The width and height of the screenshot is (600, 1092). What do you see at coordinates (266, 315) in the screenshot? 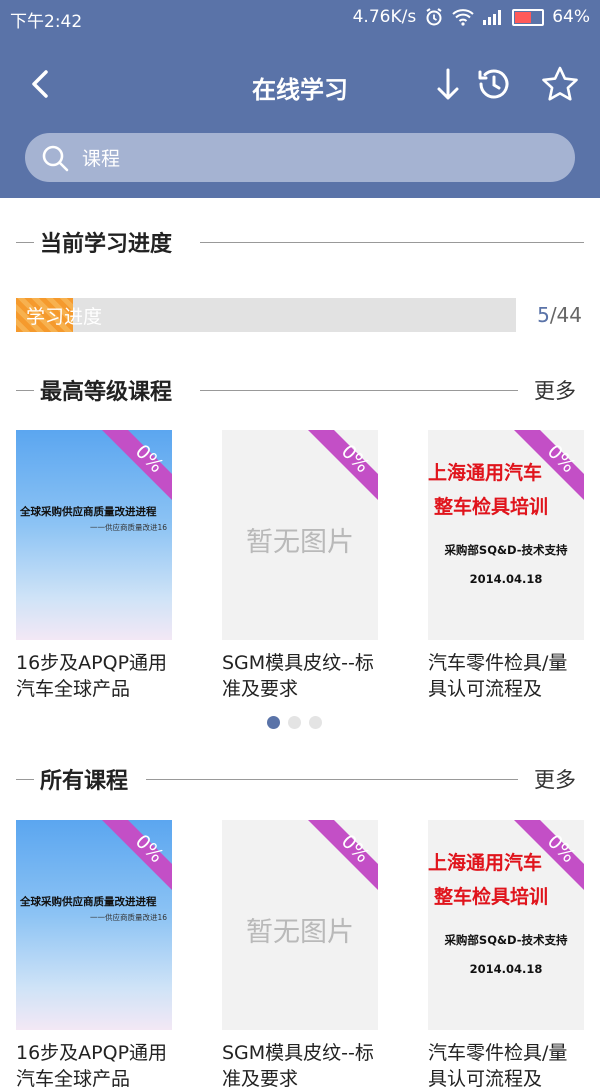
I see `progress-bar: 学习进度` at bounding box center [266, 315].